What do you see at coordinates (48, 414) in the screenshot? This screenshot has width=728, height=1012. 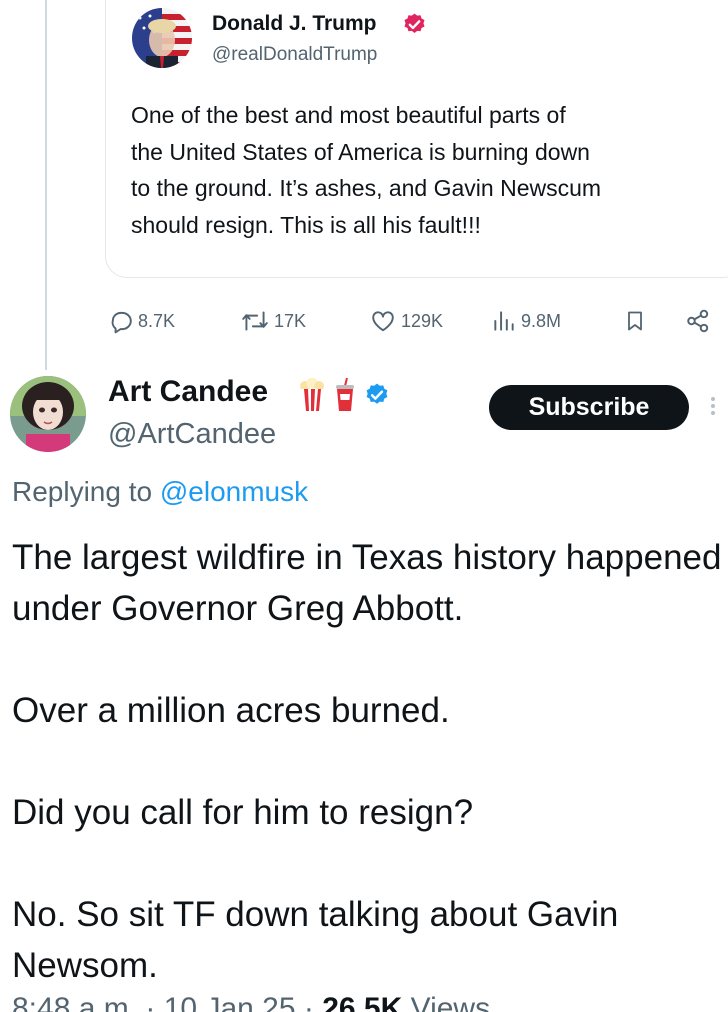 I see `reply-author-avatar` at bounding box center [48, 414].